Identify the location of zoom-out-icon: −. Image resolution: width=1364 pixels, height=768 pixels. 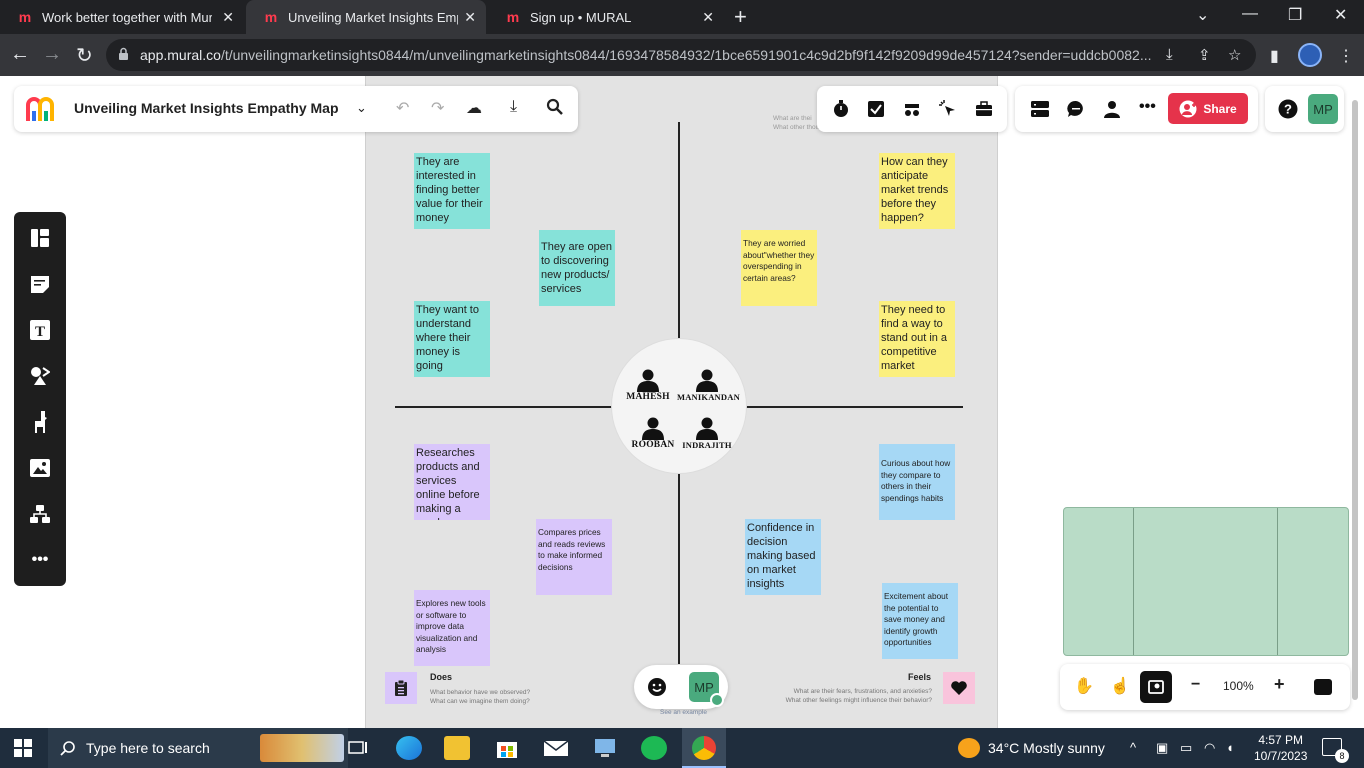
(1195, 685).